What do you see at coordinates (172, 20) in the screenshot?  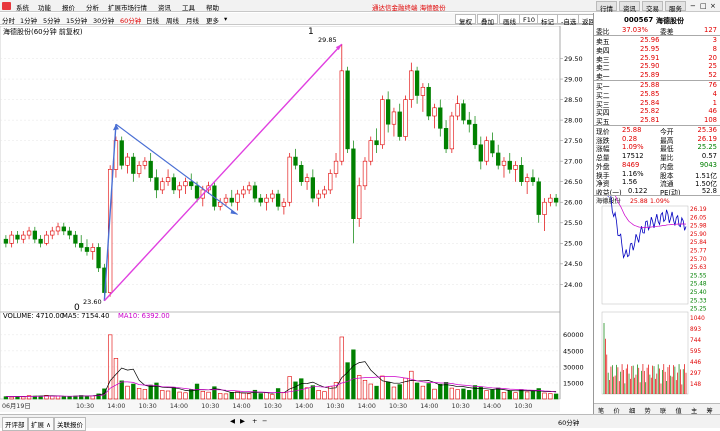 I see `period-weekly: 周线` at bounding box center [172, 20].